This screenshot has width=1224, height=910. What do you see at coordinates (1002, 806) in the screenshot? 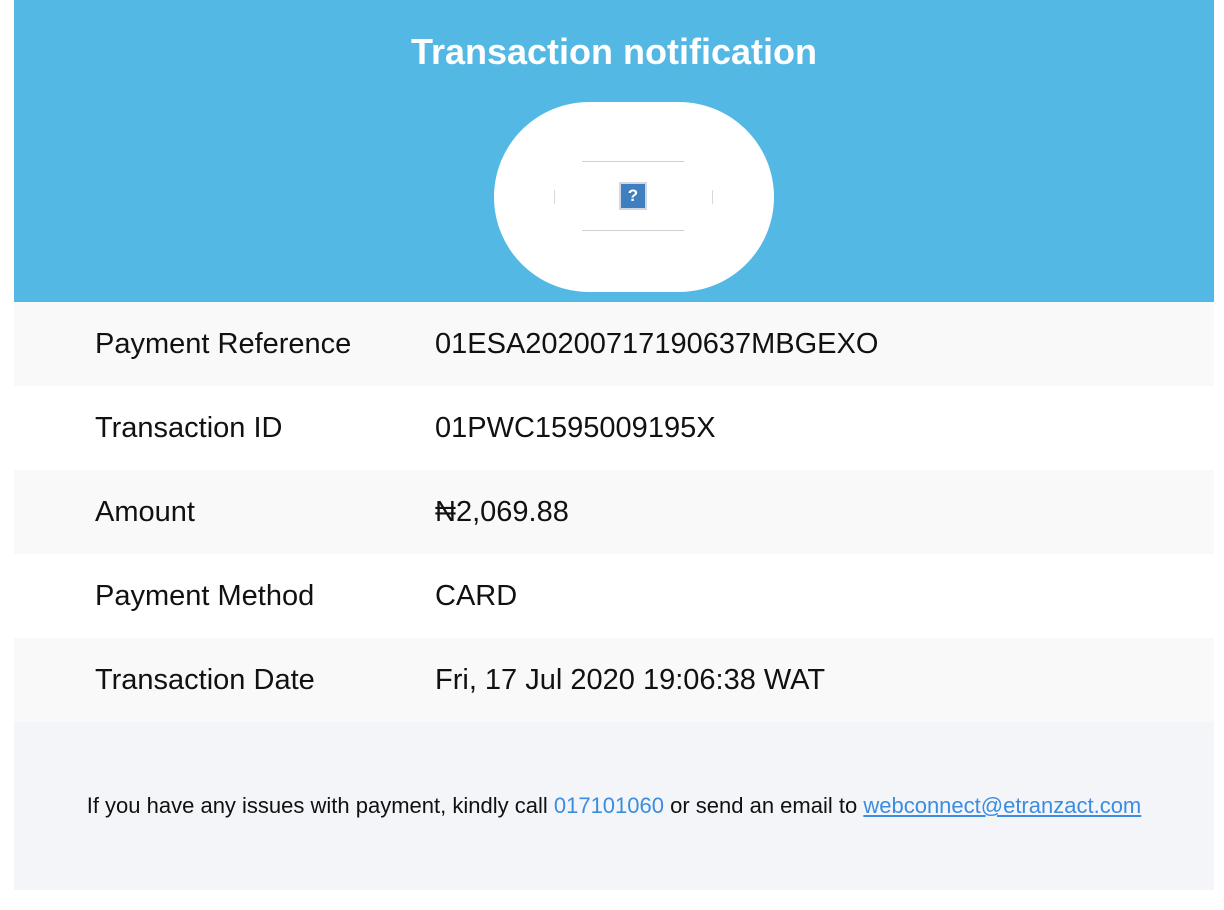
I see `support-email-link: webconnect@etranzact.com` at bounding box center [1002, 806].